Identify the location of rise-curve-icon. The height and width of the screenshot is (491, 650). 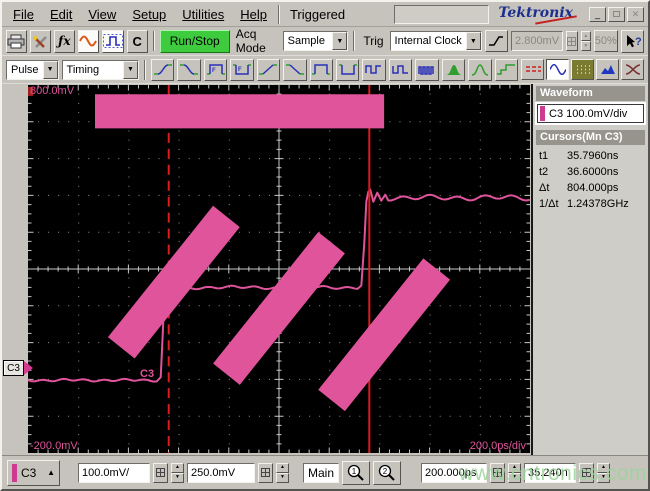
(162, 69).